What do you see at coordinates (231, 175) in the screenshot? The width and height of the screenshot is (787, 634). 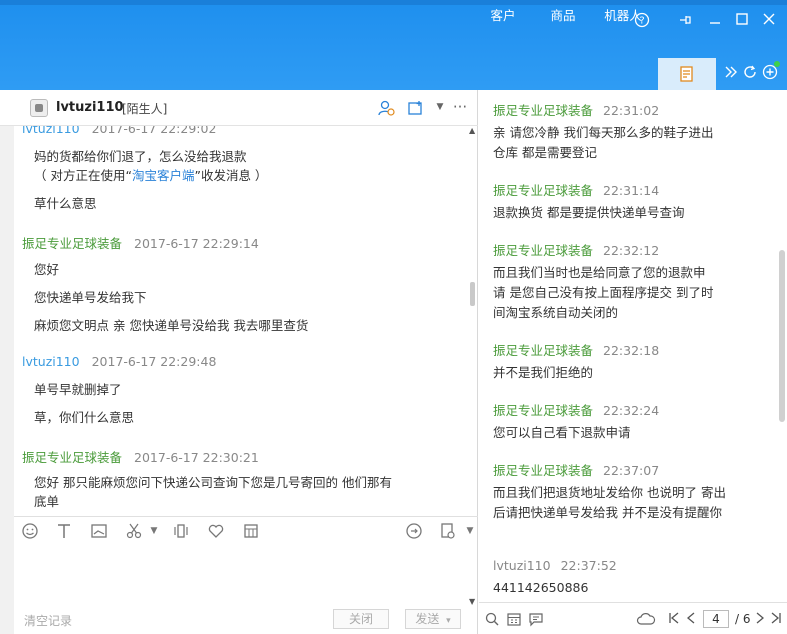 I see `notice-suffix: ”收发消息 ）` at bounding box center [231, 175].